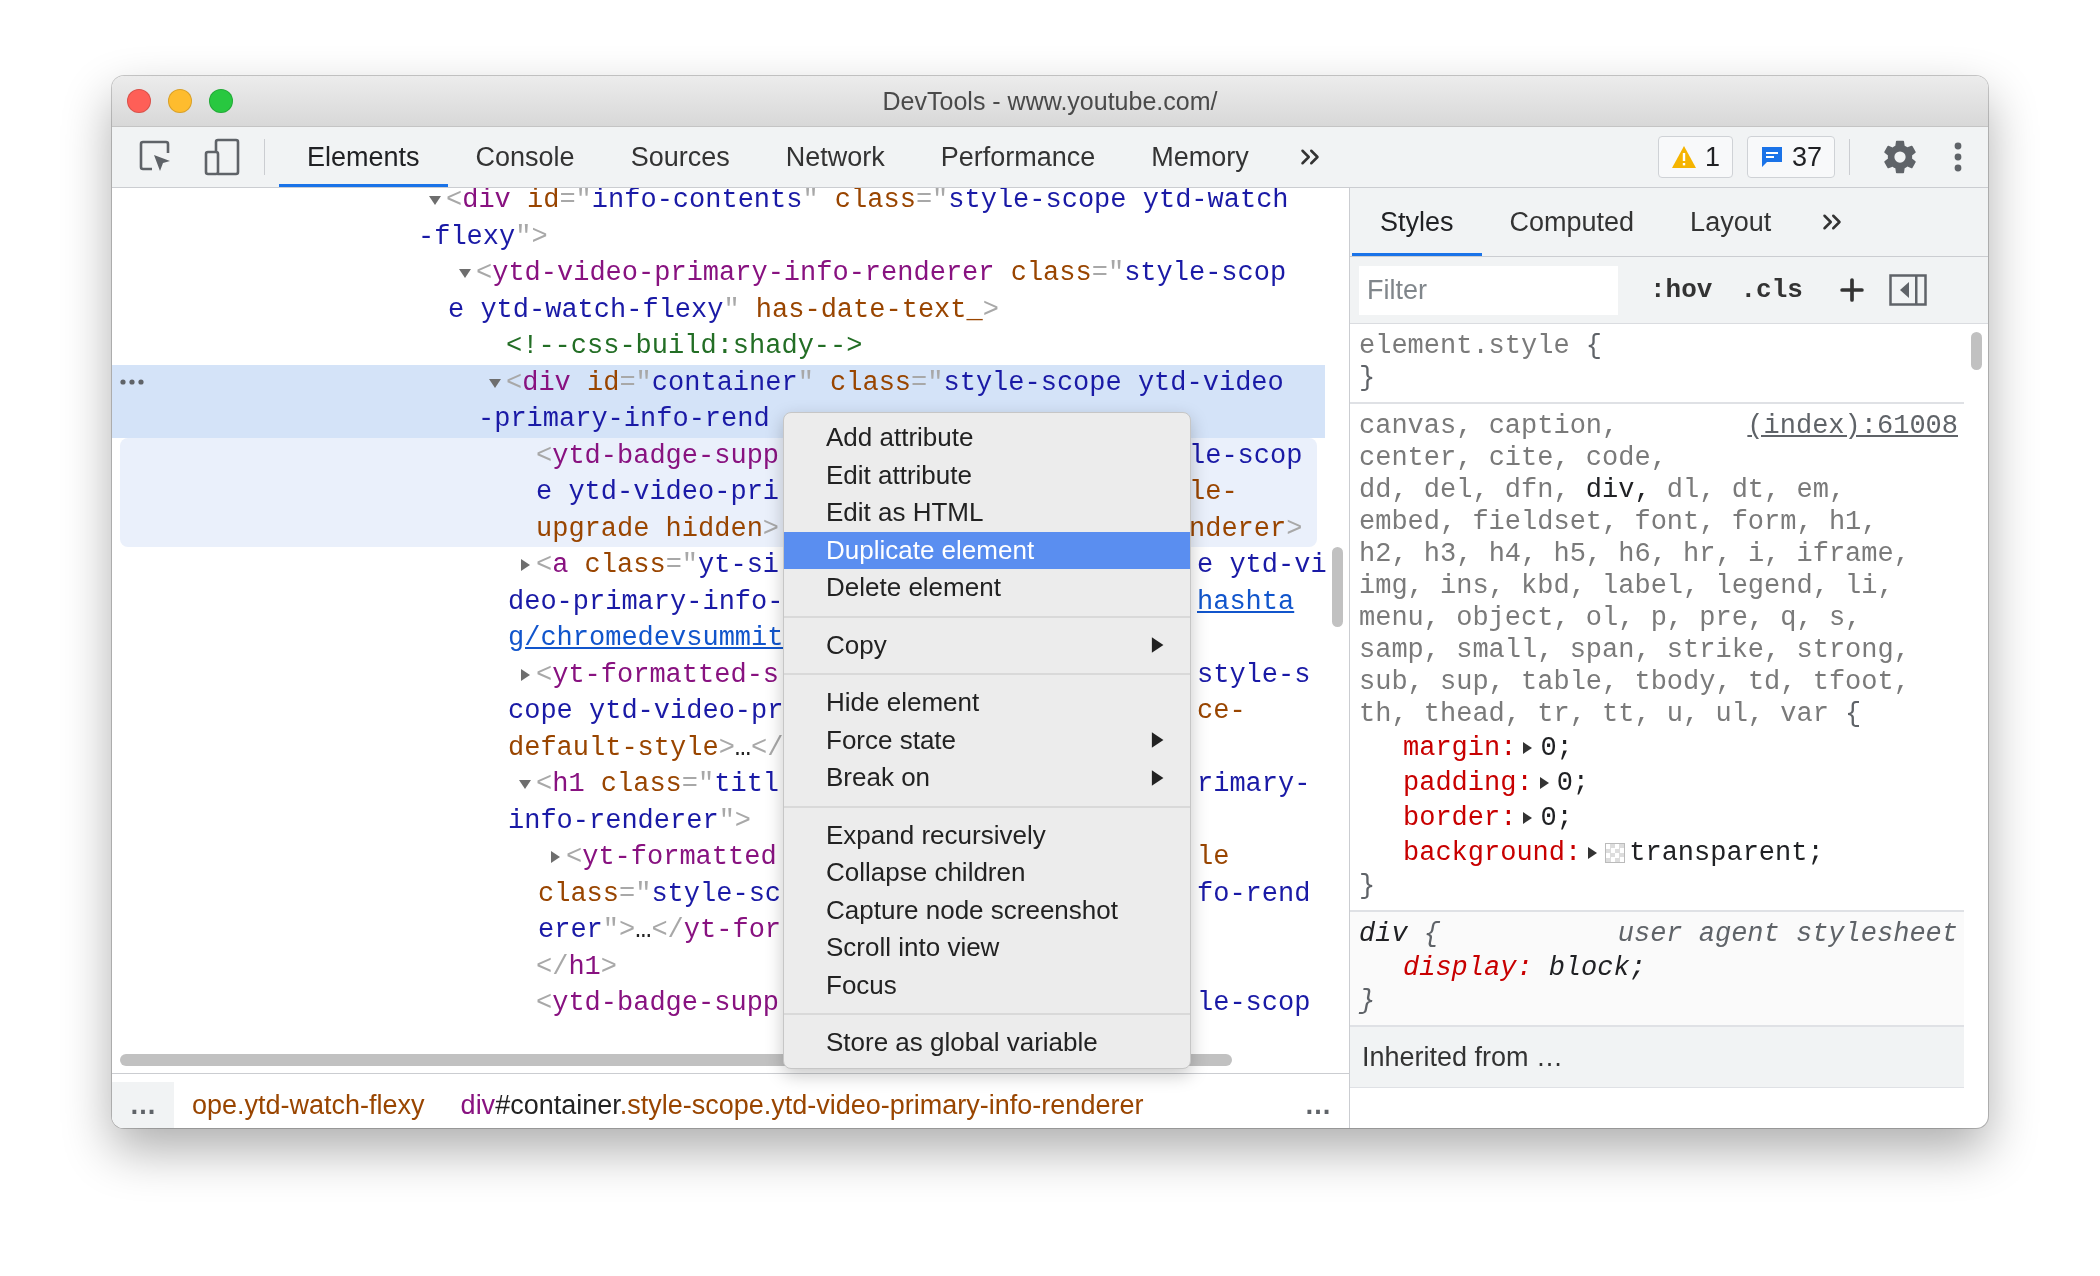 Image resolution: width=2100 pixels, height=1276 pixels. Describe the element at coordinates (1214, 857) in the screenshot. I see `code-line: le` at that location.